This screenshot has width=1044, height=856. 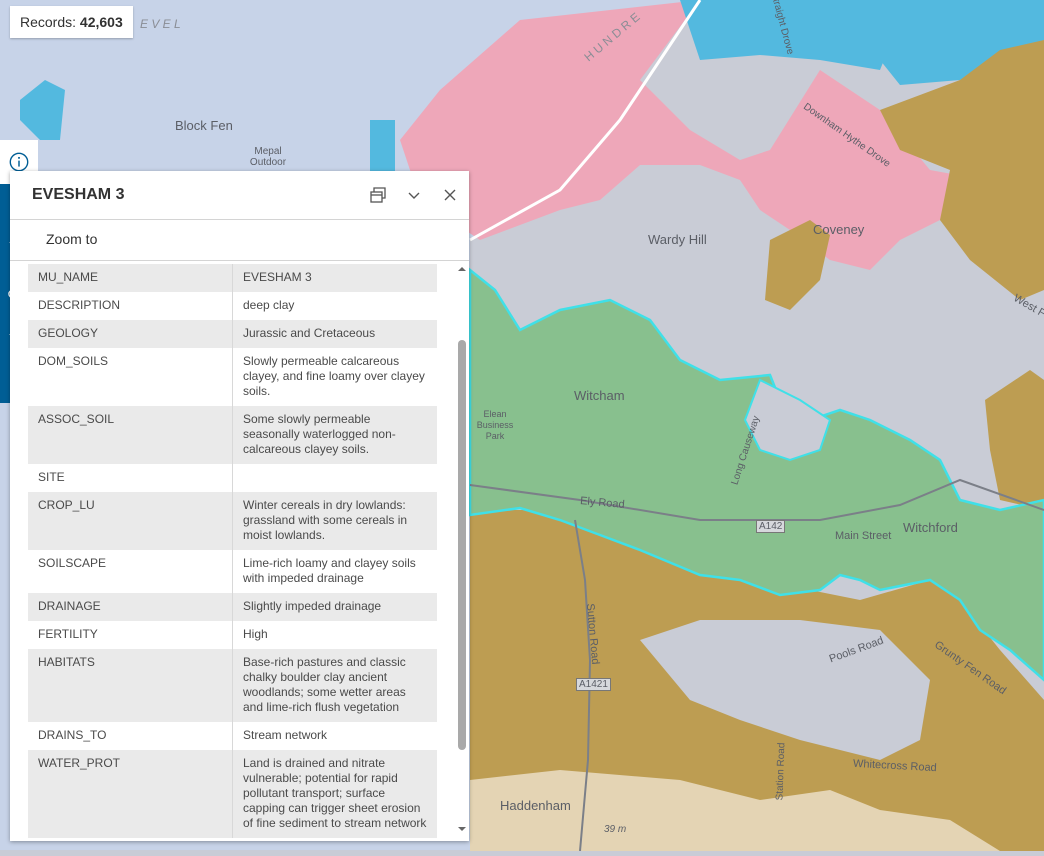 What do you see at coordinates (599, 395) in the screenshot?
I see `map-label-witcham: Witcham` at bounding box center [599, 395].